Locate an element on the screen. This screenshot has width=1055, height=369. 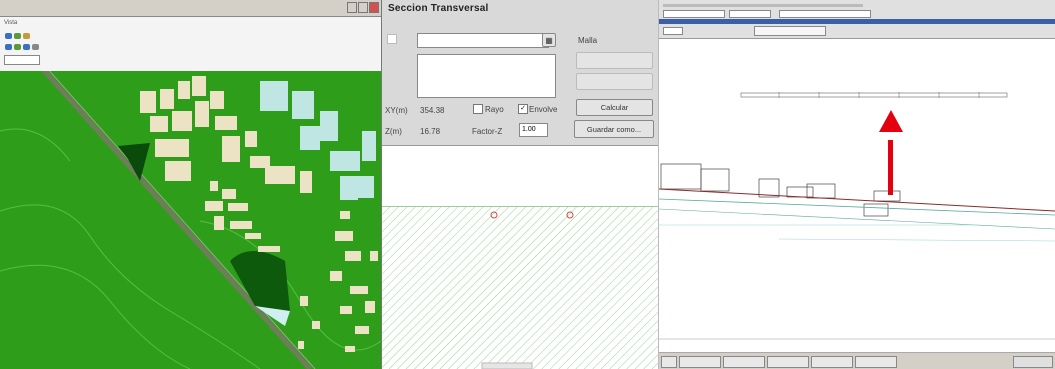
maximize-button is located at coordinates (363, 7).